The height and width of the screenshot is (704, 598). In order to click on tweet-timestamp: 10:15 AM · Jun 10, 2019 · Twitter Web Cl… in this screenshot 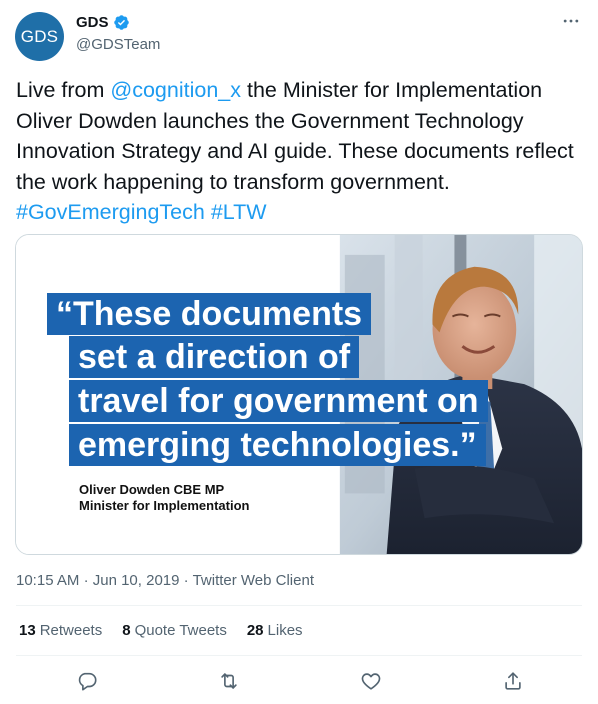, I will do `click(165, 580)`.